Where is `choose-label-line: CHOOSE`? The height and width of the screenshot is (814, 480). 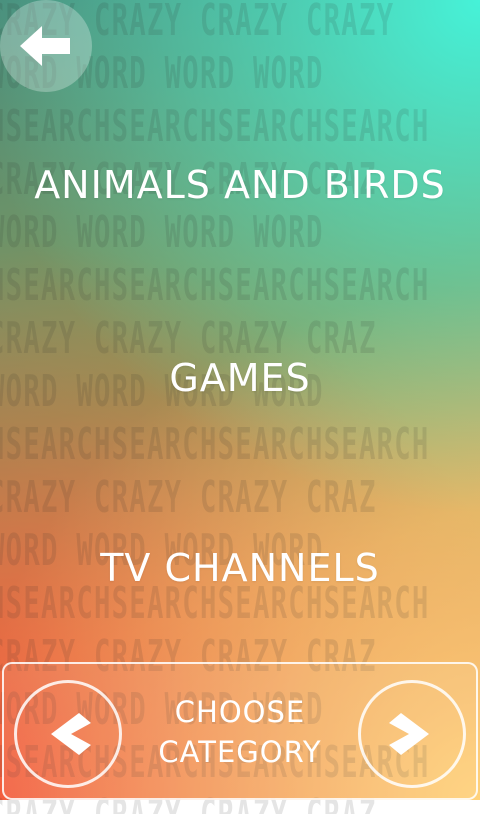 choose-label-line: CHOOSE is located at coordinates (240, 712).